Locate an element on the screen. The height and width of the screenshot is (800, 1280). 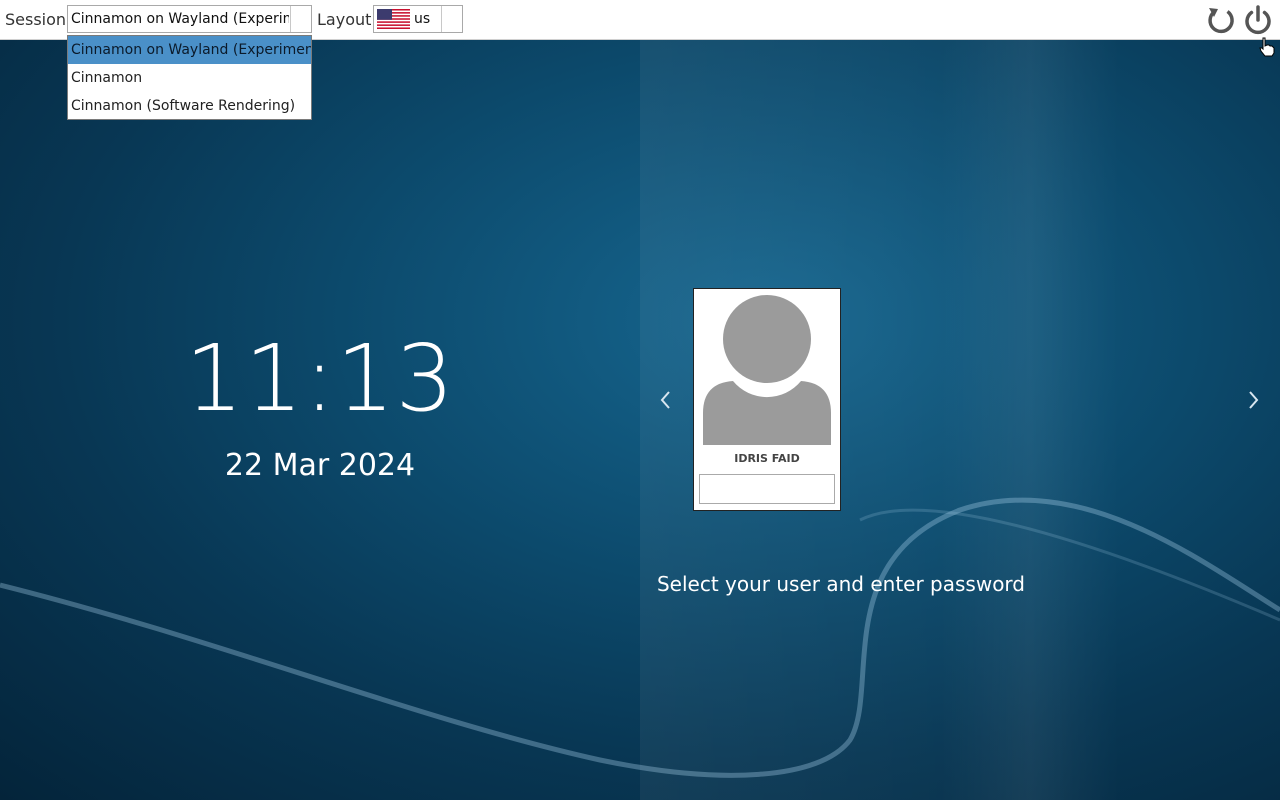
session-select-value: Cinnamon on Wayland (Experime is located at coordinates (180, 19).